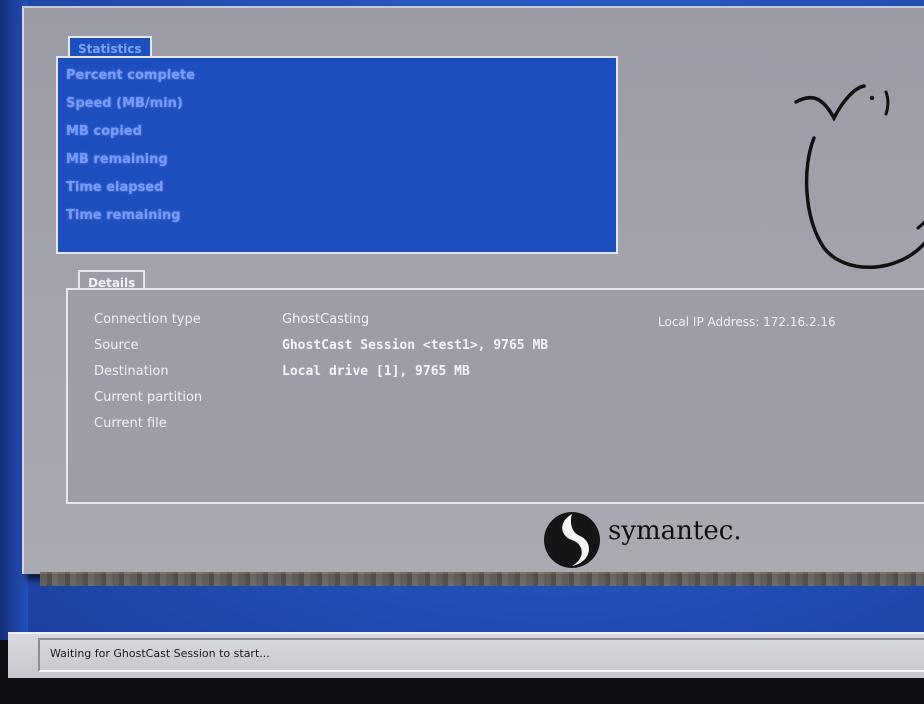 This screenshot has height=704, width=924. What do you see at coordinates (147, 319) in the screenshot?
I see `connection-type-label: Connection type` at bounding box center [147, 319].